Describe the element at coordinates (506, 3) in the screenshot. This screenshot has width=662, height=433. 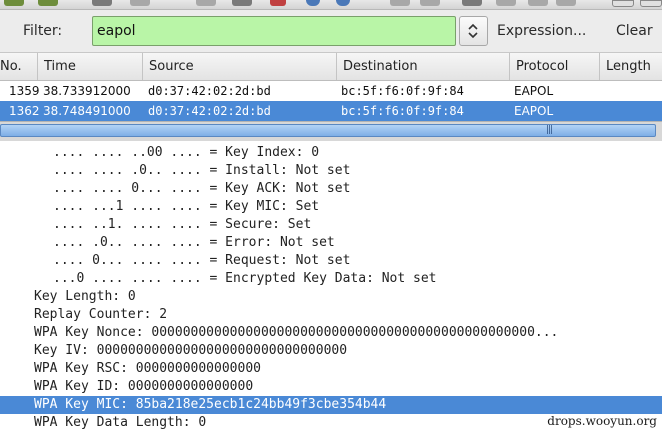
I see `go-to-packet-icon` at that location.